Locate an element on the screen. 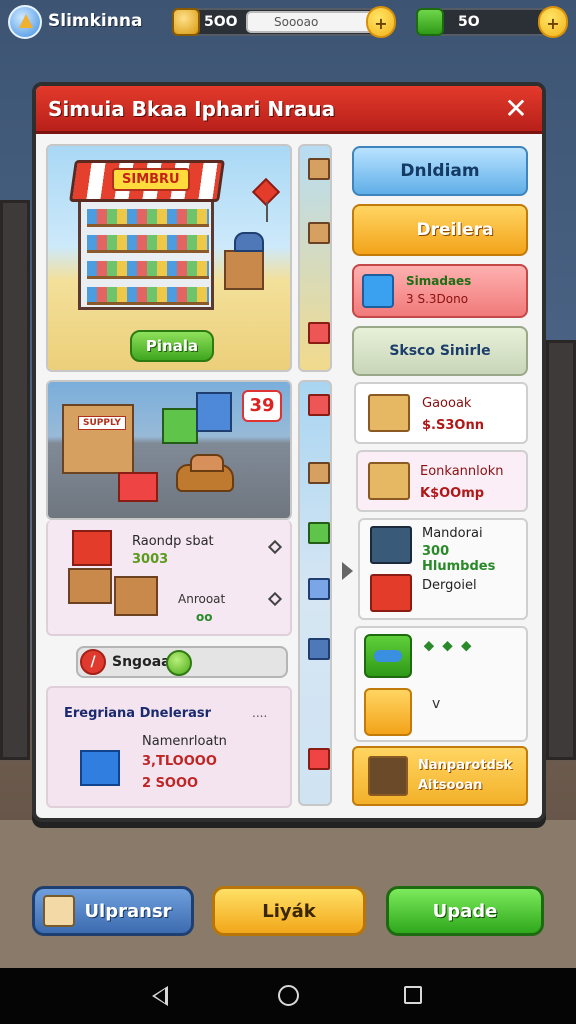  stats-button-title: Simadaes is located at coordinates (439, 281).